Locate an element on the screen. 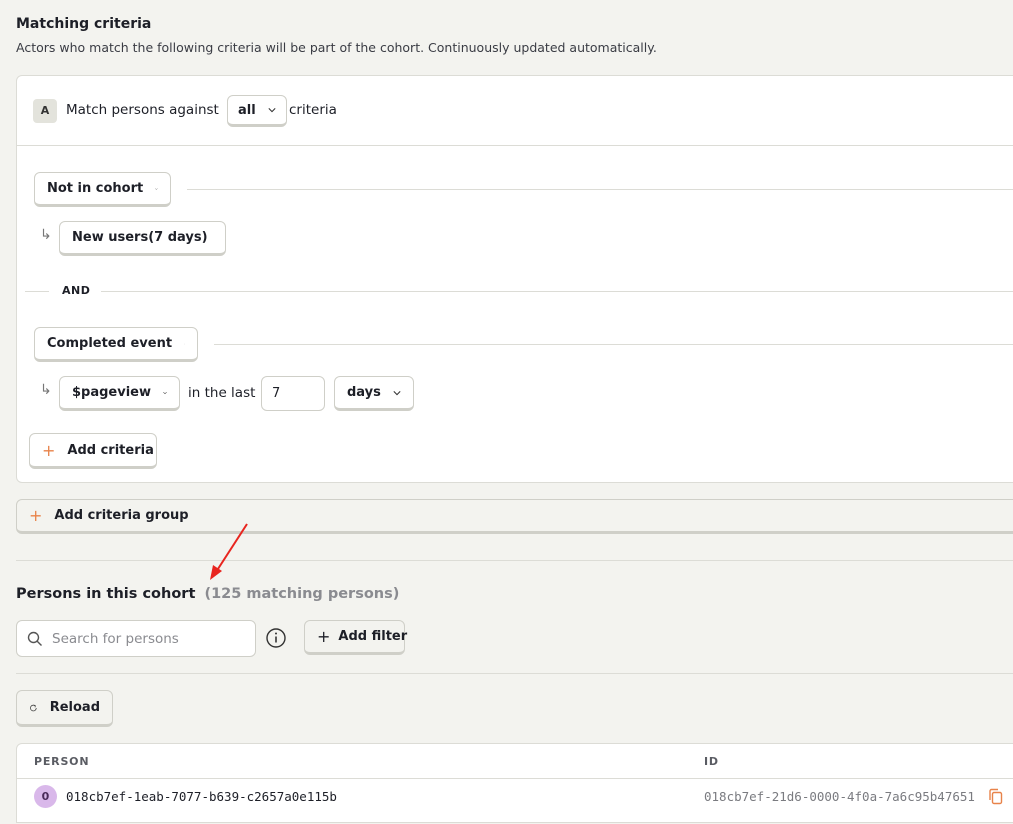 The image size is (1013, 824). time-amount-input: 7 is located at coordinates (293, 393).